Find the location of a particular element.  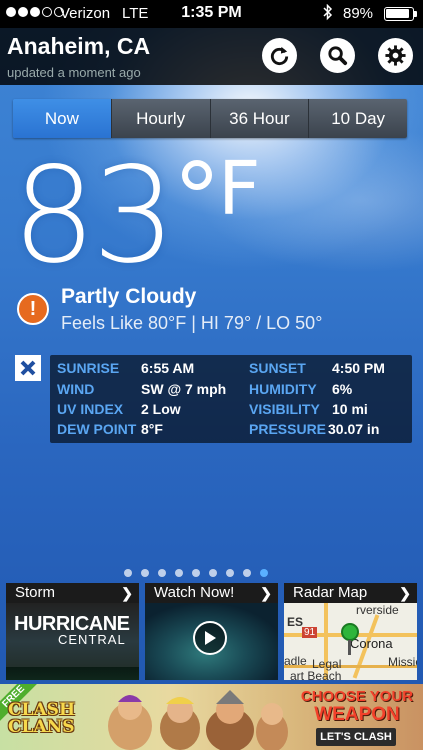

feels-like-text: Feels Like 80°F | HI 79° / LO 50° is located at coordinates (192, 323).